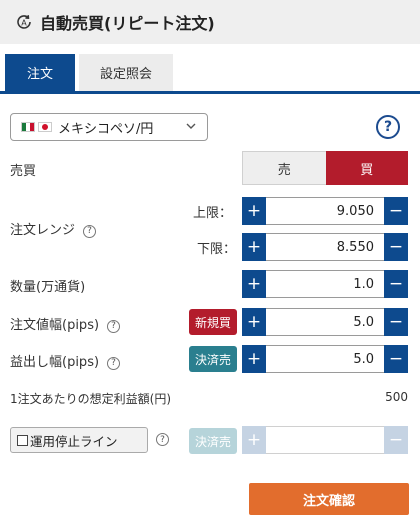 Image resolution: width=420 pixels, height=527 pixels. I want to click on quantity-plus-button: +, so click(254, 284).